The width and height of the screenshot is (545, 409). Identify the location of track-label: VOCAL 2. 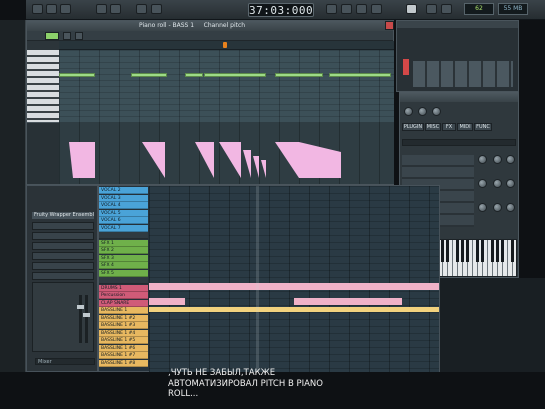
(123, 190).